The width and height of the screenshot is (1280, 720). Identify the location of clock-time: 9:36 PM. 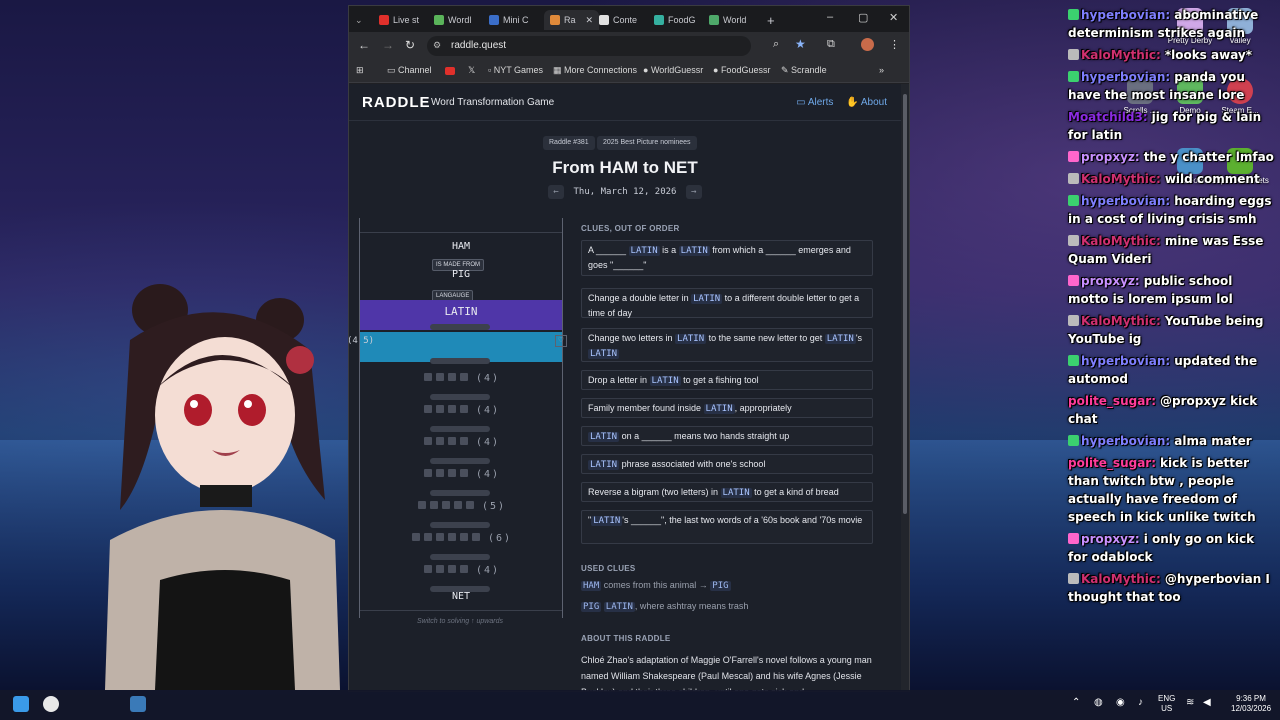
(1251, 698).